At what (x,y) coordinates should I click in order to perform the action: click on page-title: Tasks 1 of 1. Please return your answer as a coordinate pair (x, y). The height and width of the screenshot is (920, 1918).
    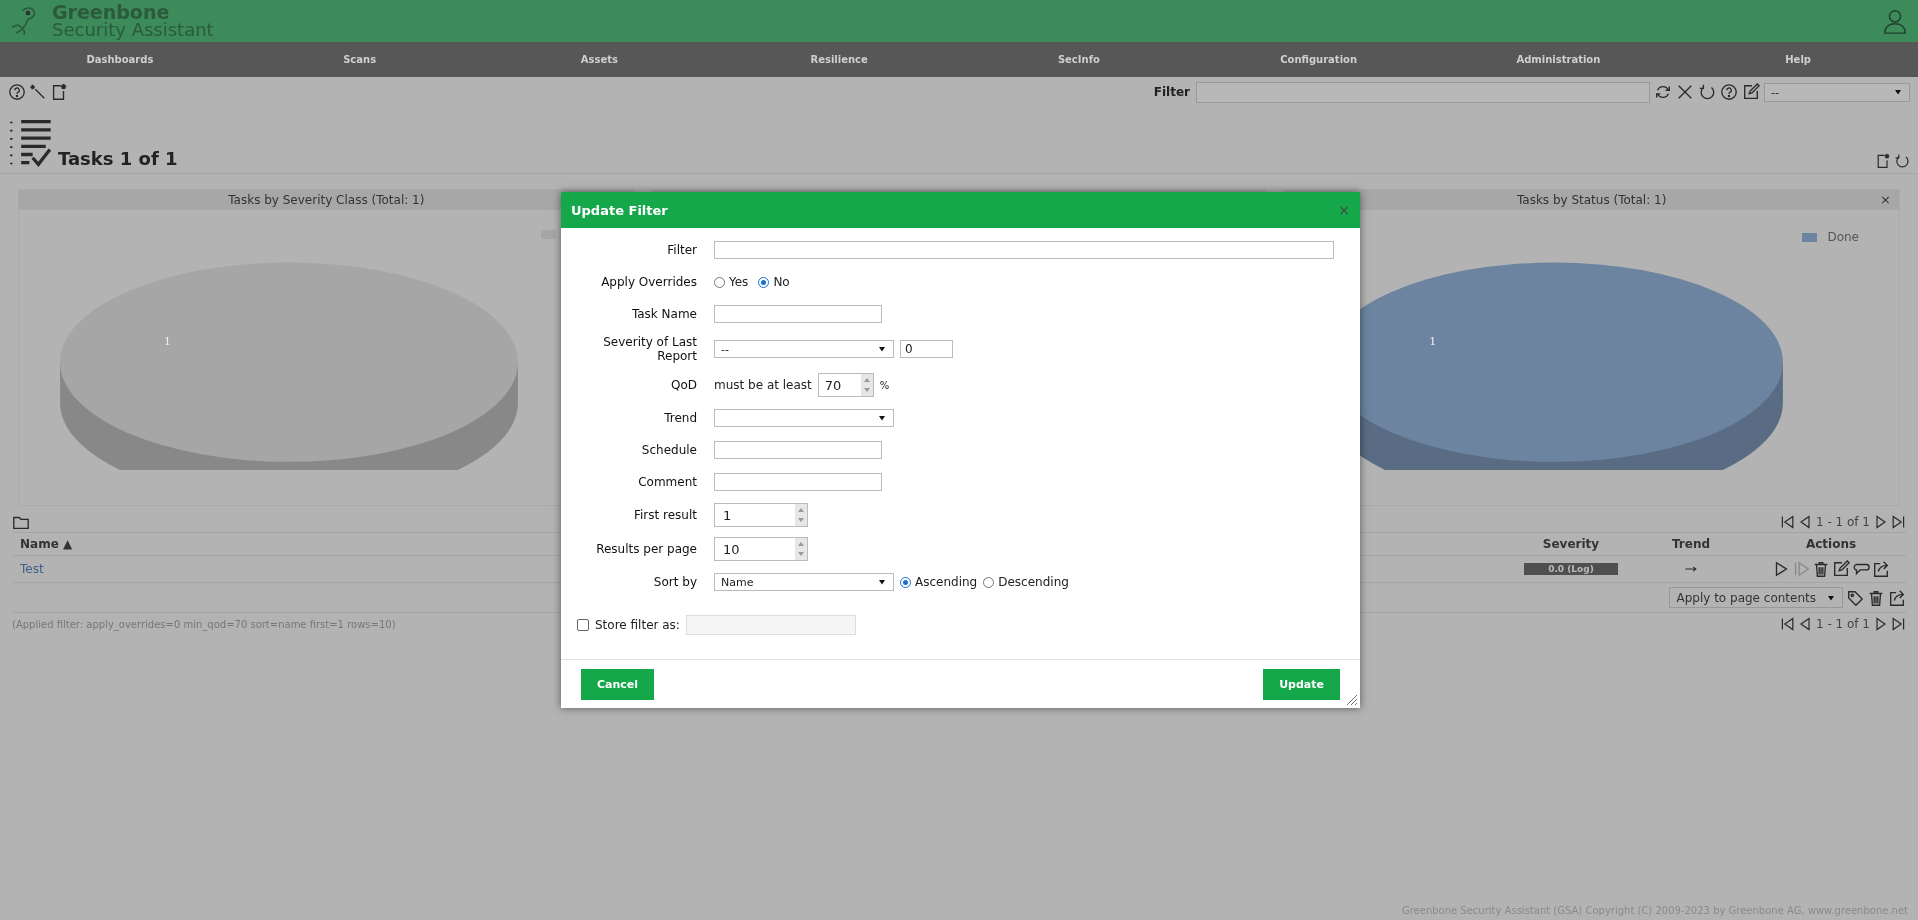
    Looking at the image, I should click on (118, 159).